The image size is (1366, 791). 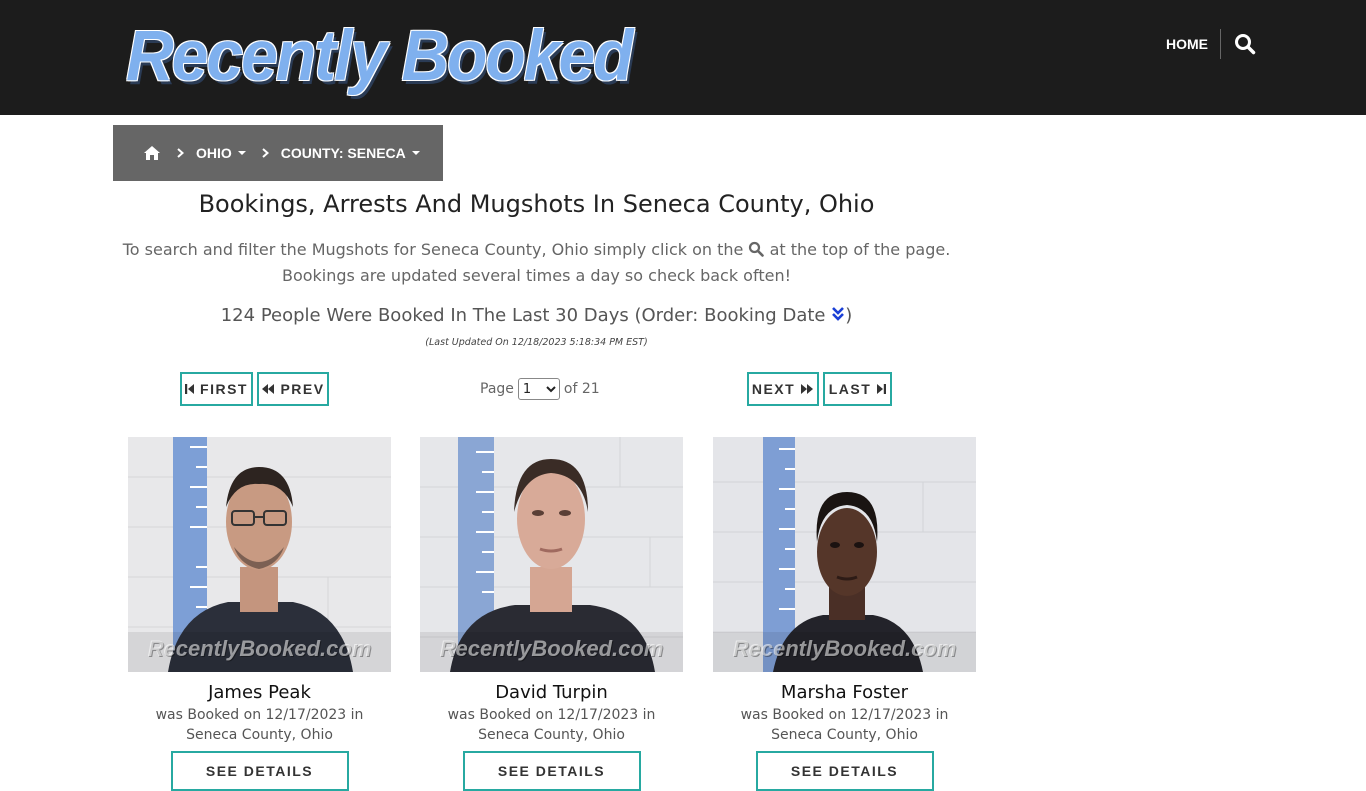 What do you see at coordinates (497, 389) in the screenshot?
I see `page-label: Page` at bounding box center [497, 389].